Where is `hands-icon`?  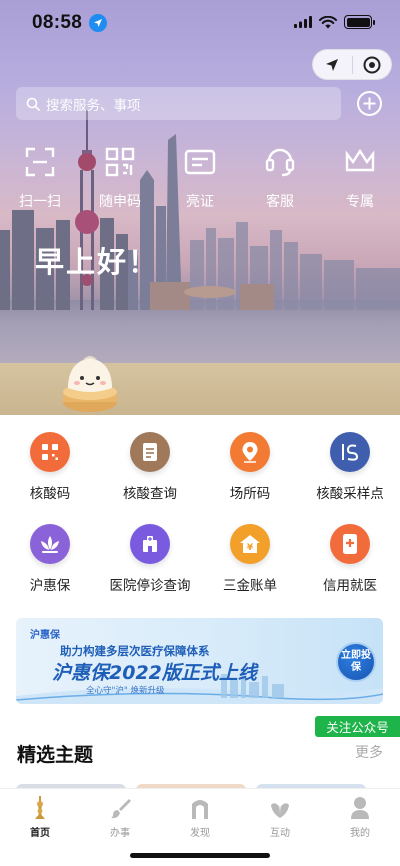 hands-icon is located at coordinates (280, 808).